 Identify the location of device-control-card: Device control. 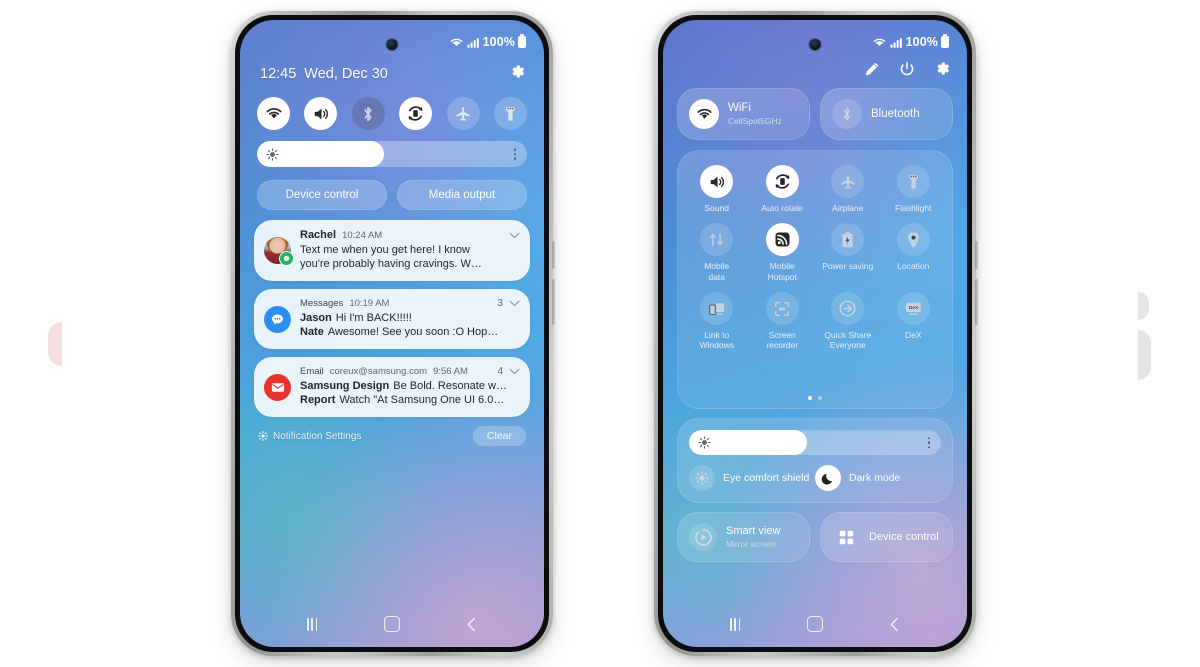
(886, 537).